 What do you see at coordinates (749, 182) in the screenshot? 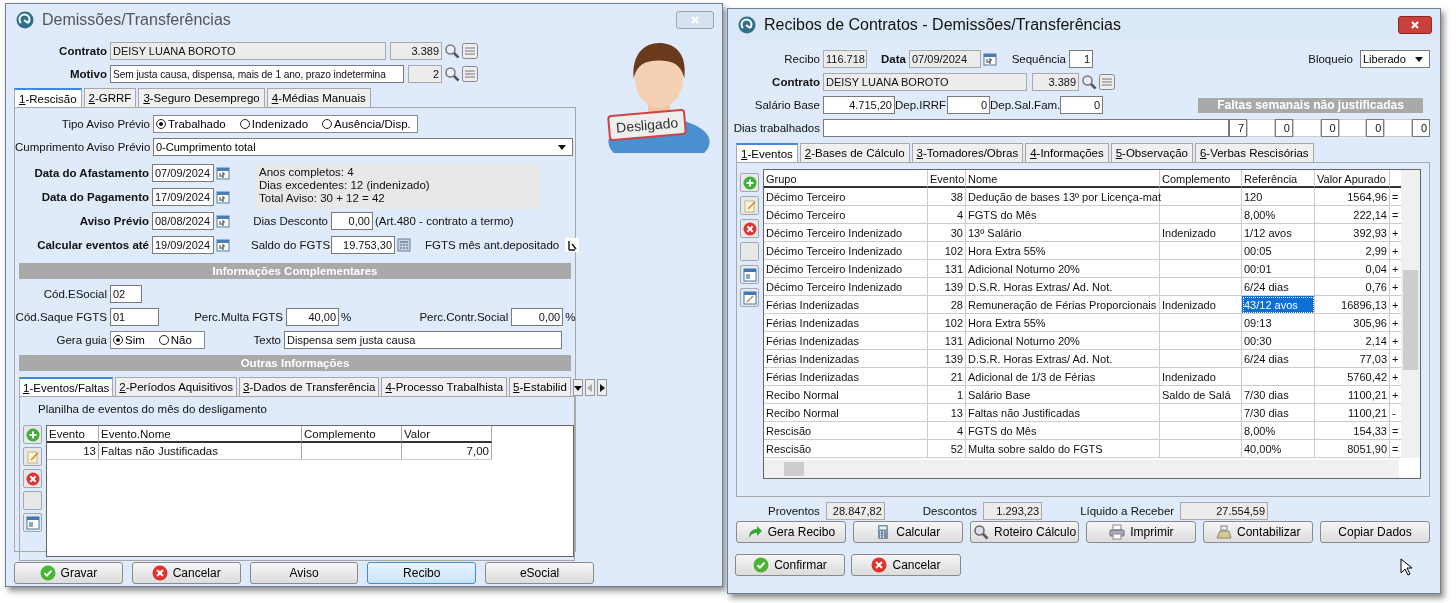
I see `add-button` at bounding box center [749, 182].